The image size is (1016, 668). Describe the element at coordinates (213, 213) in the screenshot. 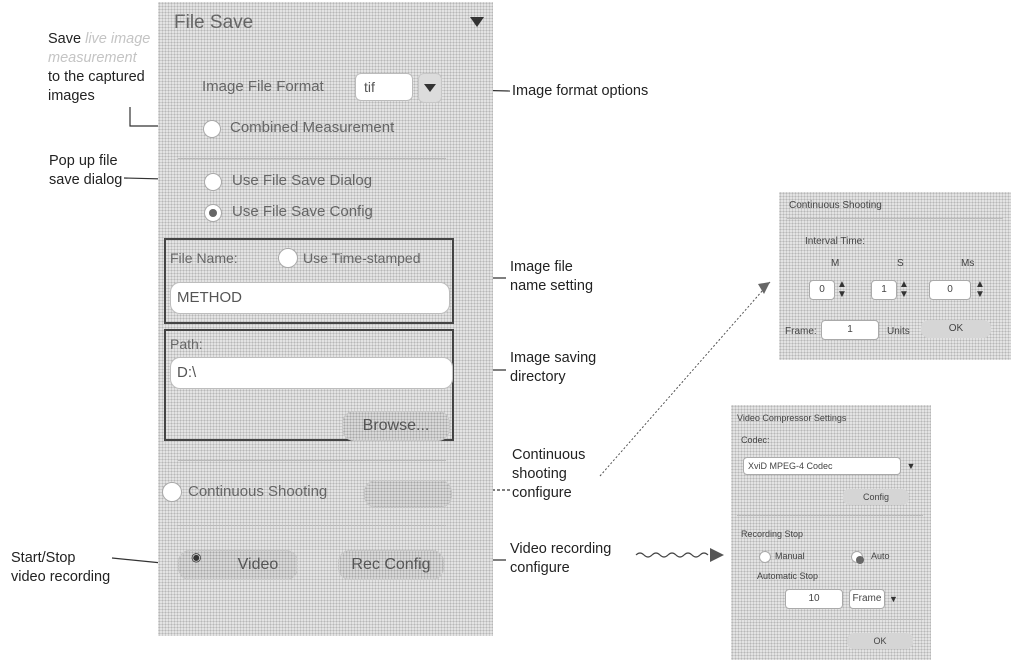

I see `use-file-save-config-radio` at that location.